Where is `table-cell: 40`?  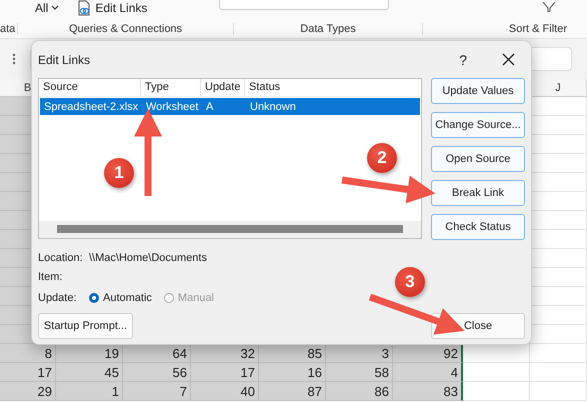
table-cell: 40 is located at coordinates (225, 391).